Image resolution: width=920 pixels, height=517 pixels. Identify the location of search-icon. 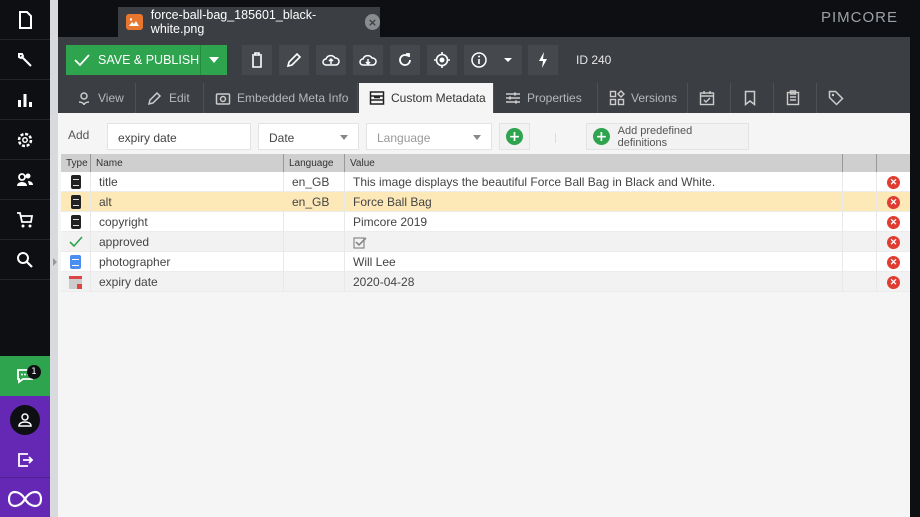
(25, 259).